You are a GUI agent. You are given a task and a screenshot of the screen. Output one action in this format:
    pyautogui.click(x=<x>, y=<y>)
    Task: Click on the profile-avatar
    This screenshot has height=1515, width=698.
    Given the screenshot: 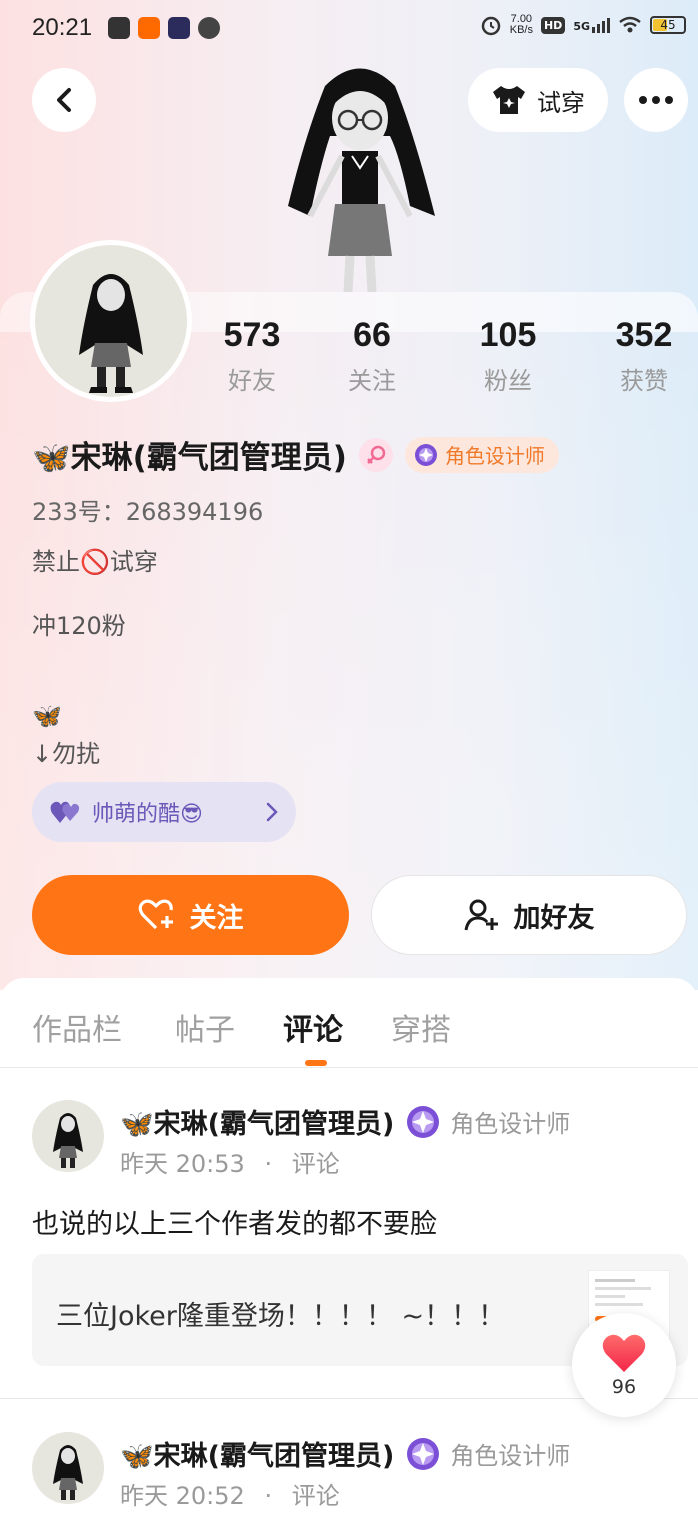 What is the action you would take?
    pyautogui.click(x=111, y=321)
    